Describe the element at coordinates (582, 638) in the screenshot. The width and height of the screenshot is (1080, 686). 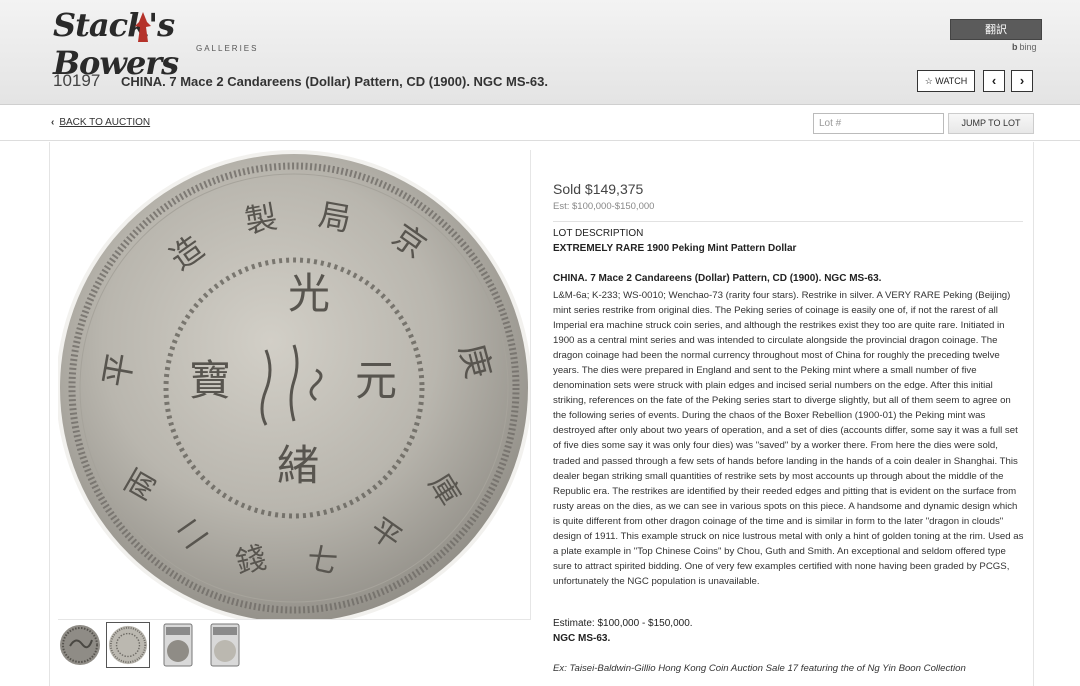
I see `lot-grade-line: NGC MS-63.` at that location.